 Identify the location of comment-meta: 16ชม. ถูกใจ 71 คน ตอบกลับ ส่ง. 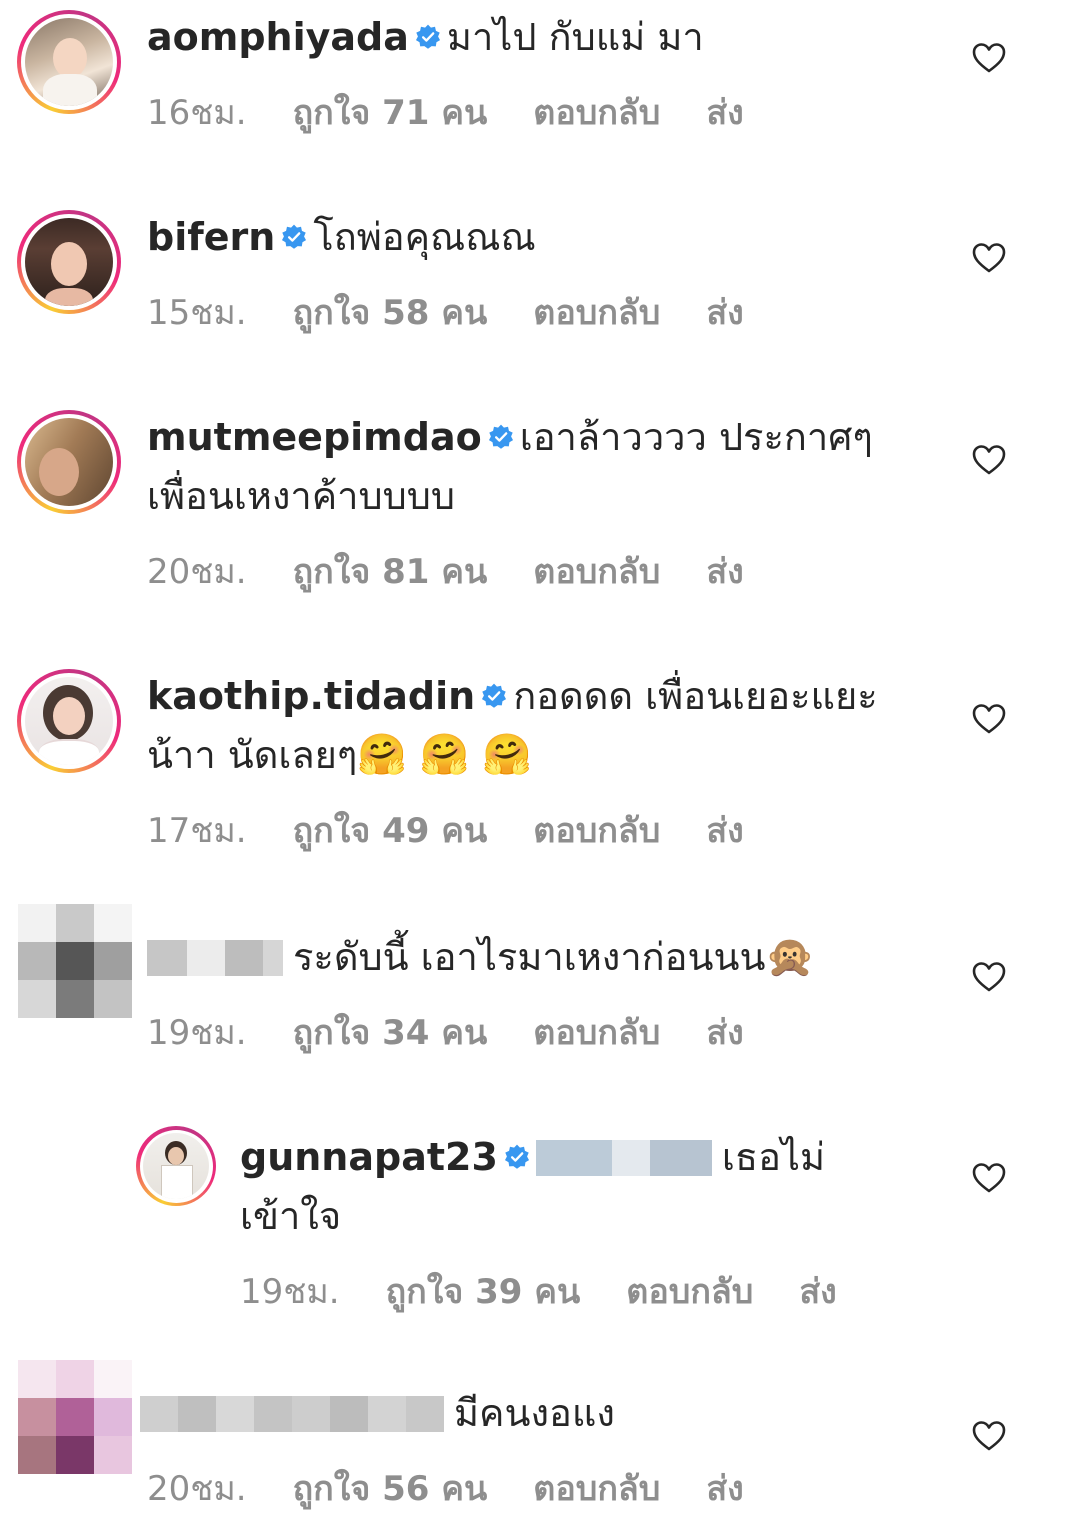
(468, 112).